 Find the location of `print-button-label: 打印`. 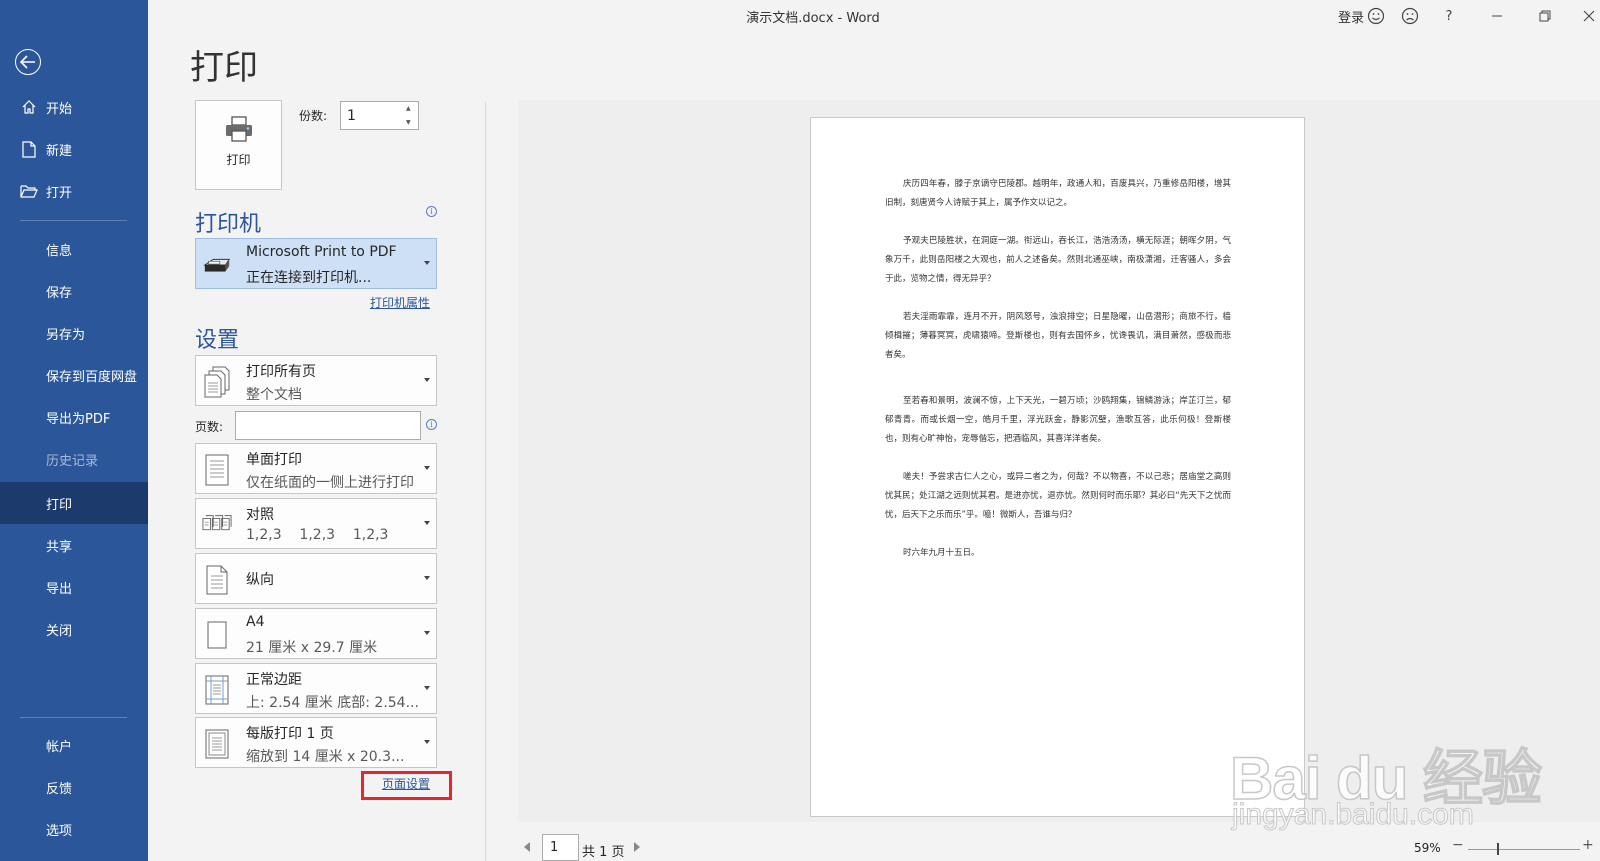

print-button-label: 打印 is located at coordinates (238, 160).